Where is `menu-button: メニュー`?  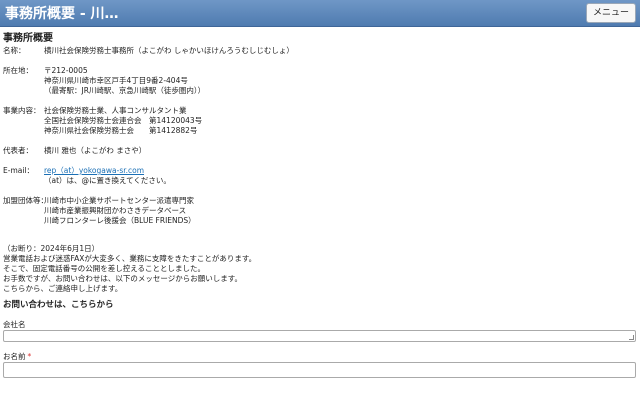 menu-button: メニュー is located at coordinates (610, 13).